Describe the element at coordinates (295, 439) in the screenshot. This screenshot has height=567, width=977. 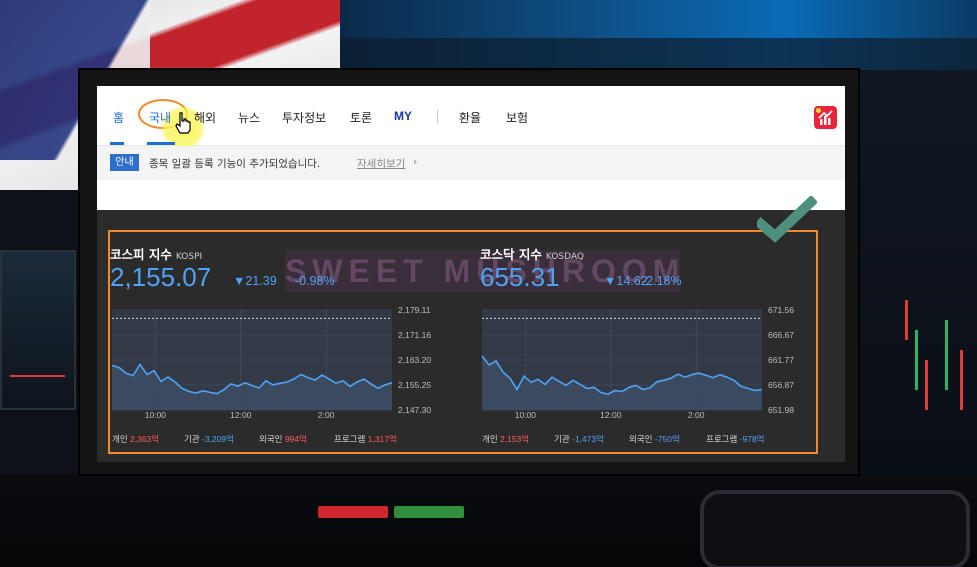
I see `investor-flow-value: 994억` at that location.